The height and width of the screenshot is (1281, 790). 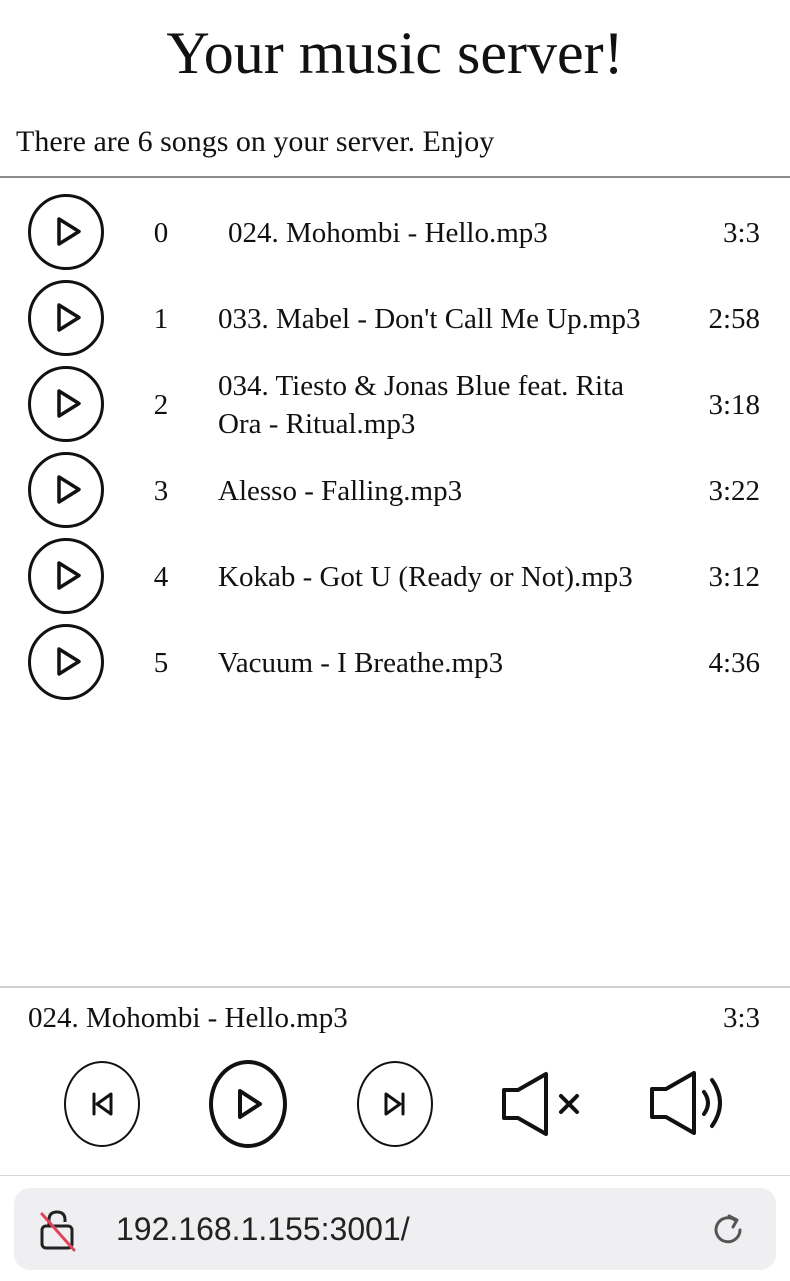 What do you see at coordinates (361, 663) in the screenshot?
I see `song-name-text: Vacuum - I Breathe.mp3` at bounding box center [361, 663].